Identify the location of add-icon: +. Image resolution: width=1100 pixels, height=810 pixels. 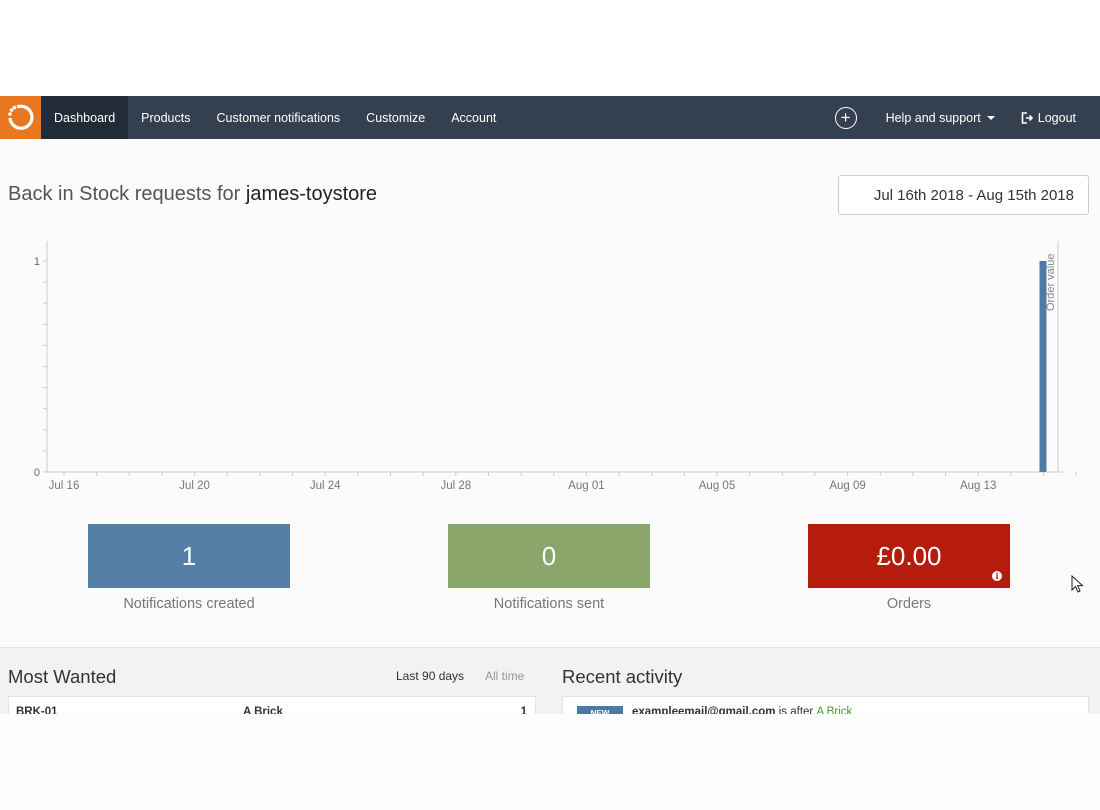
(845, 117).